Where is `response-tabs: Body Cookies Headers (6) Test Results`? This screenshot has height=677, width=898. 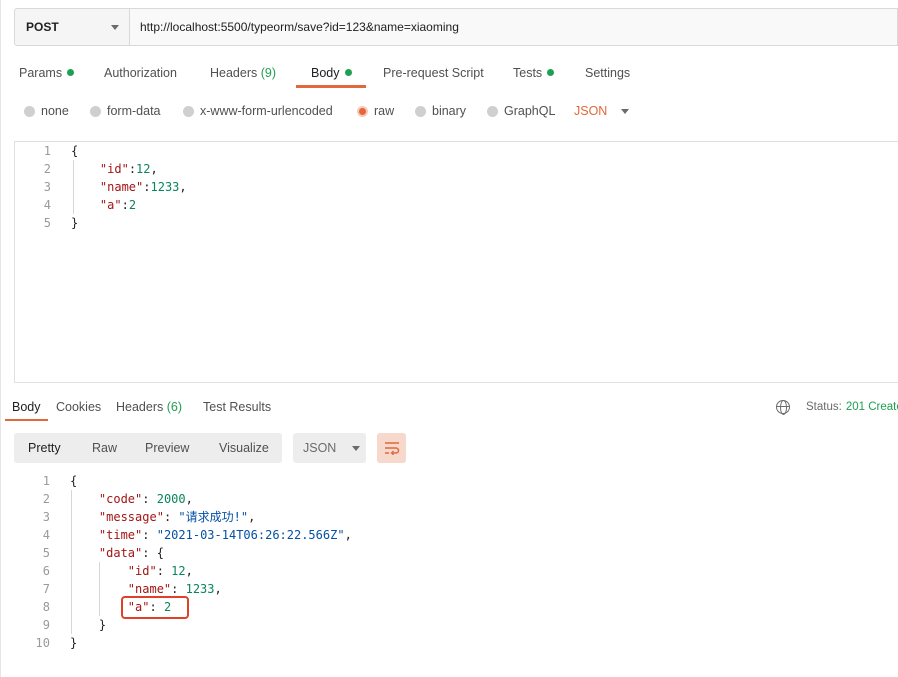
response-tabs: Body Cookies Headers (6) Test Results is located at coordinates (449, 408).